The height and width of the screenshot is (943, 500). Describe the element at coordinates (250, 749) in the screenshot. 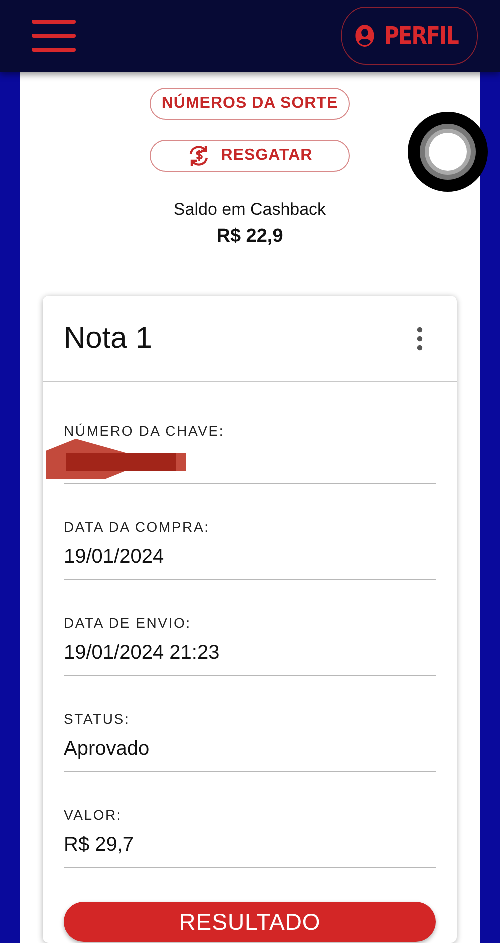

I see `field-value: Aprovado` at that location.